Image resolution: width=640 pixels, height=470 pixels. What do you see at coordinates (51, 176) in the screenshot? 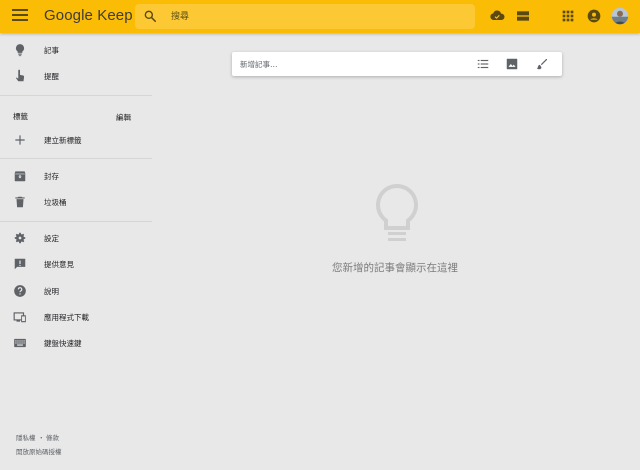
I see `sidebar-item-label: 封存` at bounding box center [51, 176].